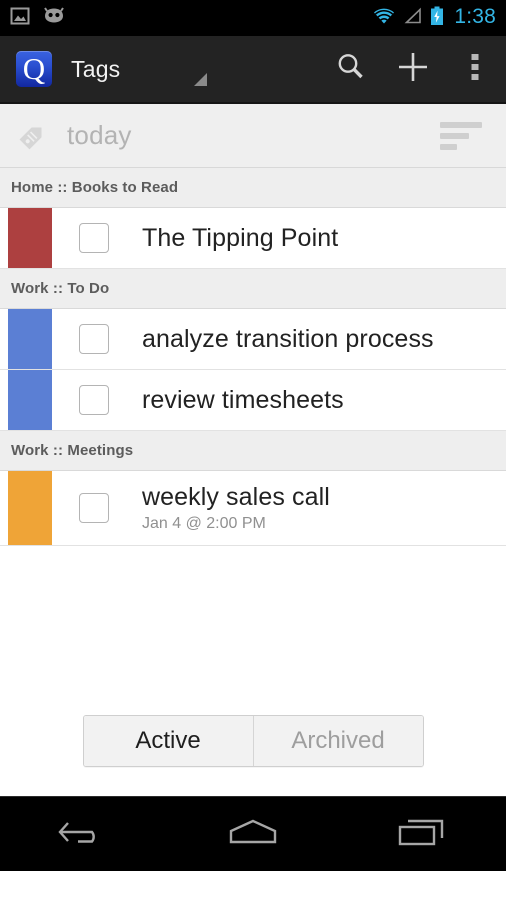 Image resolution: width=506 pixels, height=900 pixels. I want to click on section-header: Work :: To Do, so click(253, 289).